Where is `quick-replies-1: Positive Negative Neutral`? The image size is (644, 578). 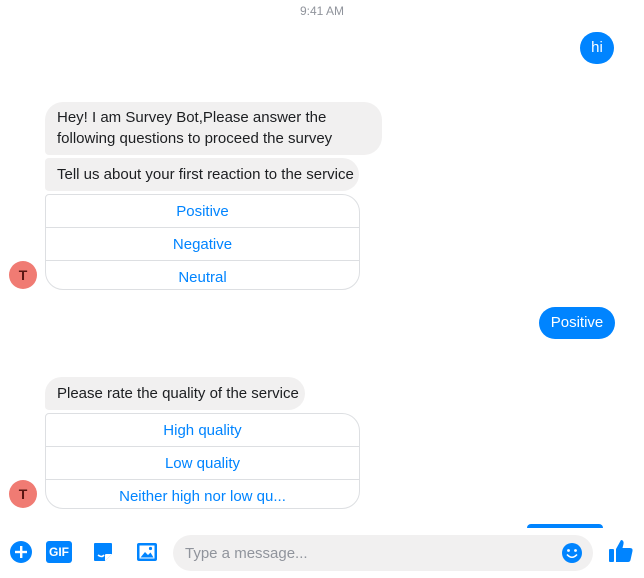 quick-replies-1: Positive Negative Neutral is located at coordinates (202, 242).